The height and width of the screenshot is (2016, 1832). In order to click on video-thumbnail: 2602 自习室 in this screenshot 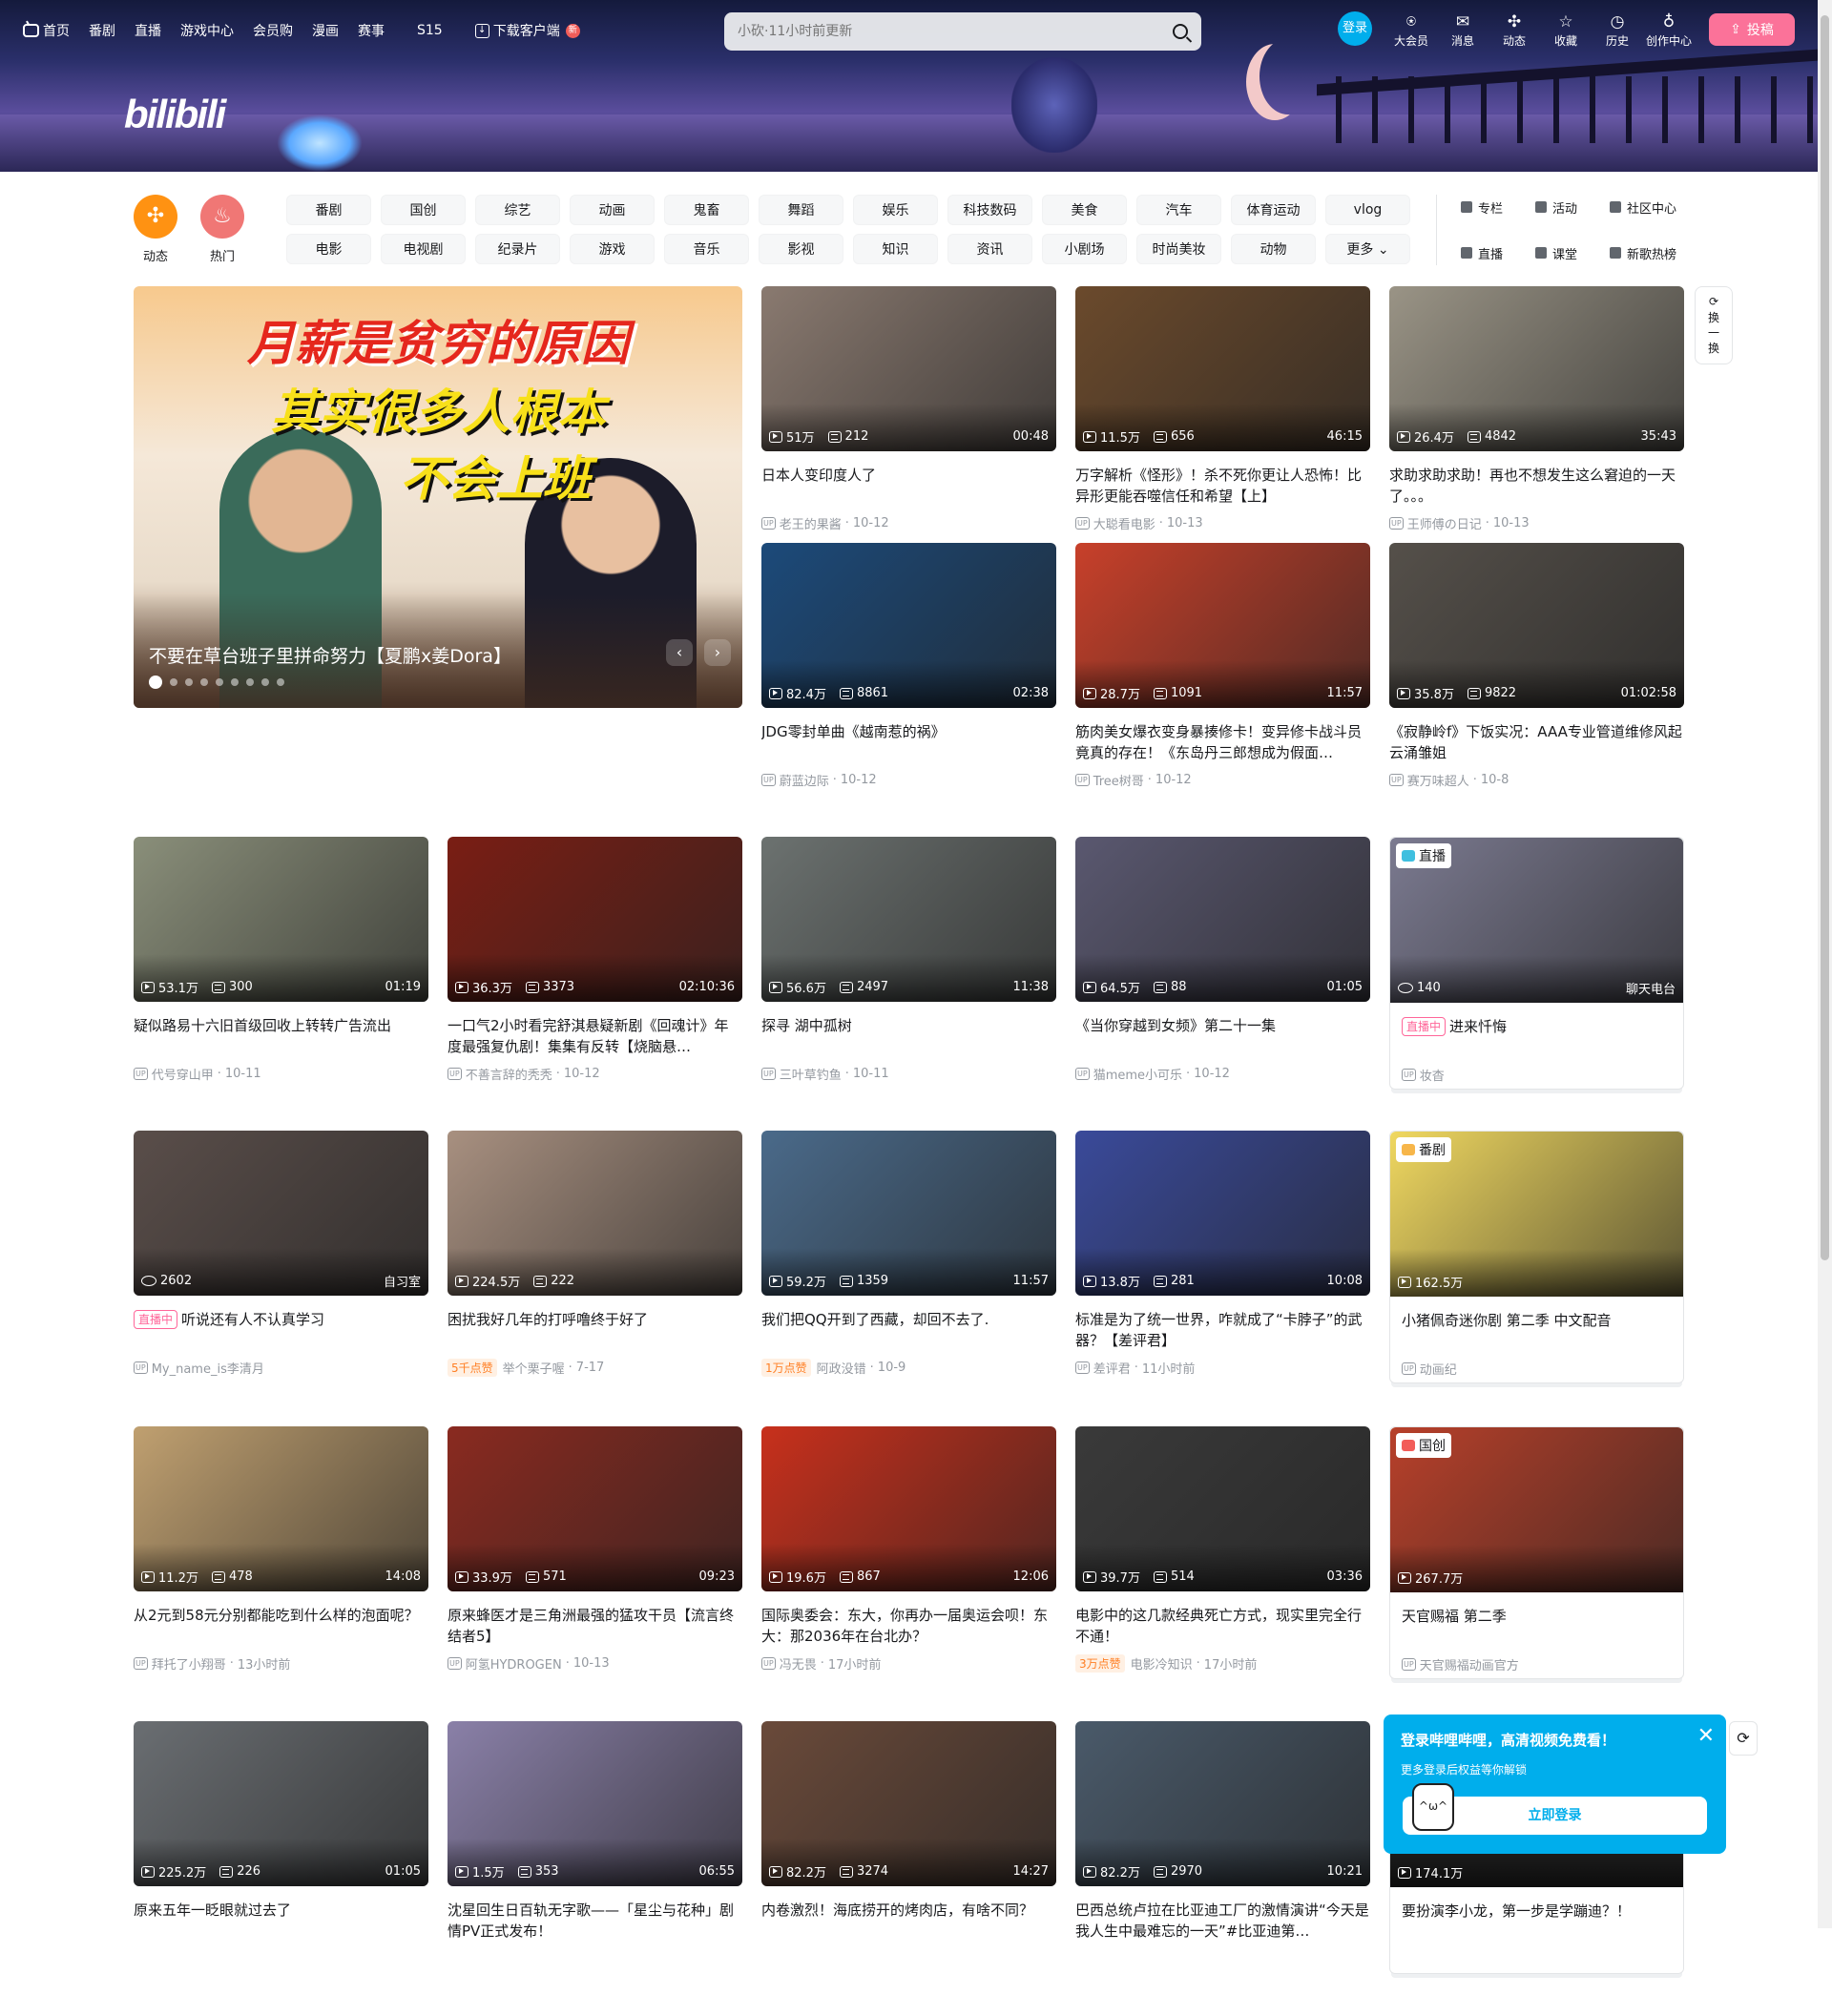, I will do `click(281, 1213)`.